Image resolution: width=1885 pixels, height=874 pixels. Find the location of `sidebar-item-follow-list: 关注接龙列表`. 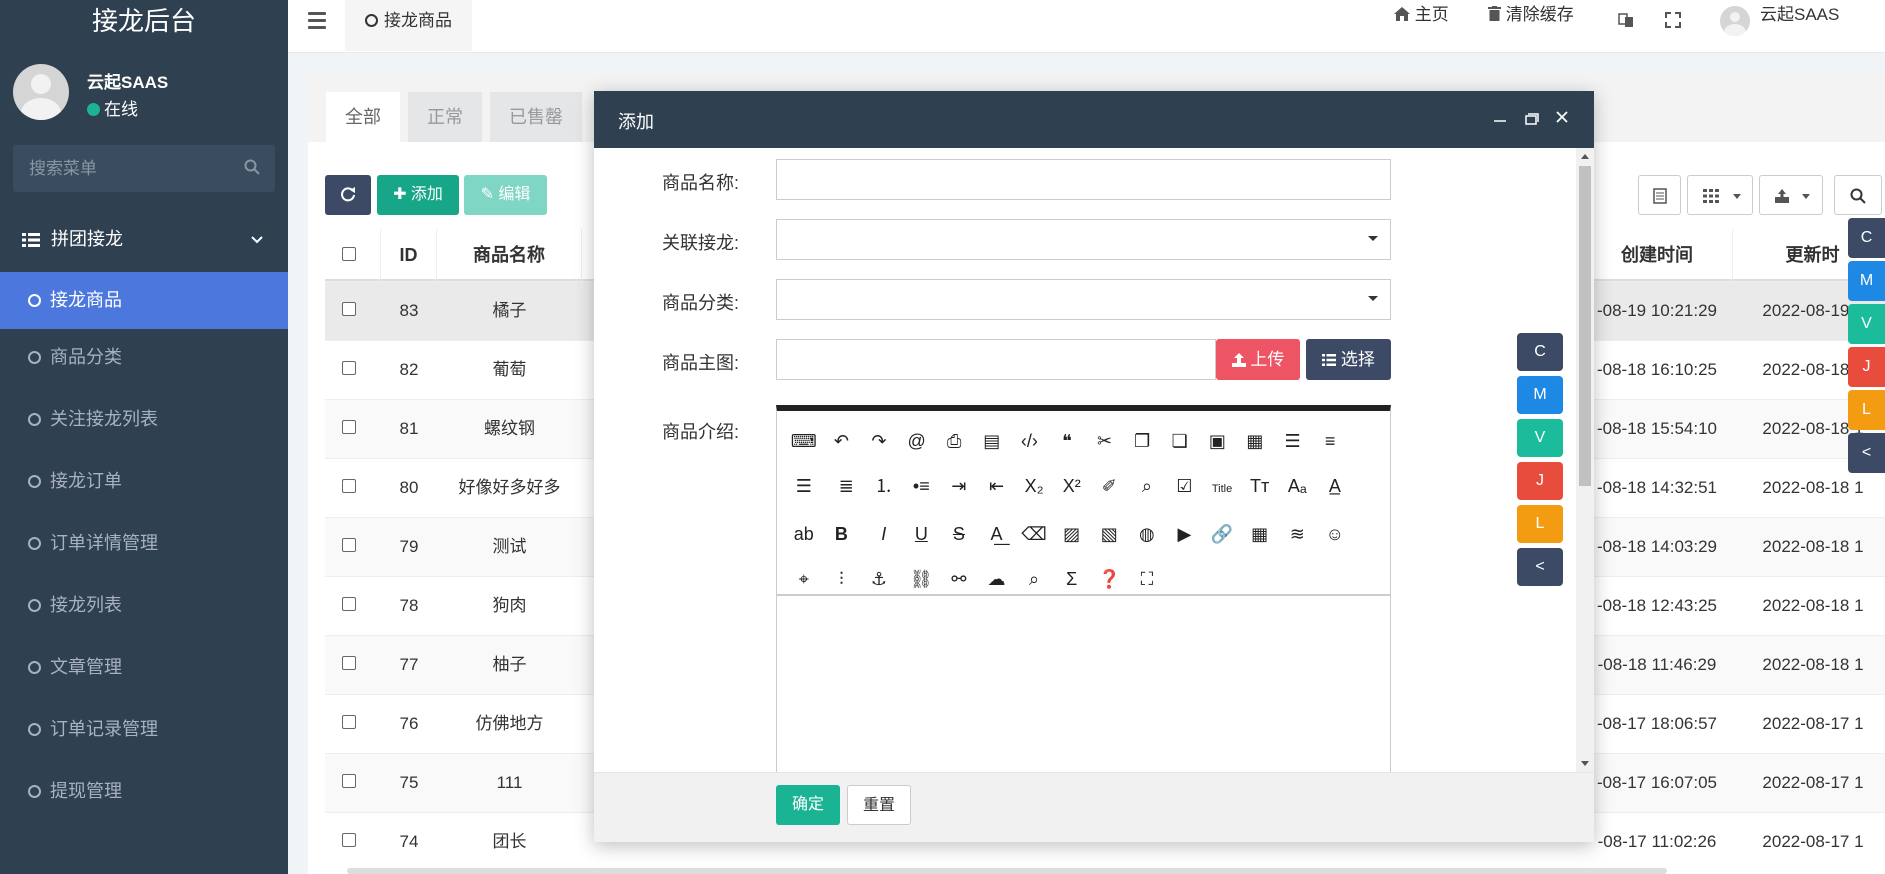

sidebar-item-follow-list: 关注接龙列表 is located at coordinates (144, 422).